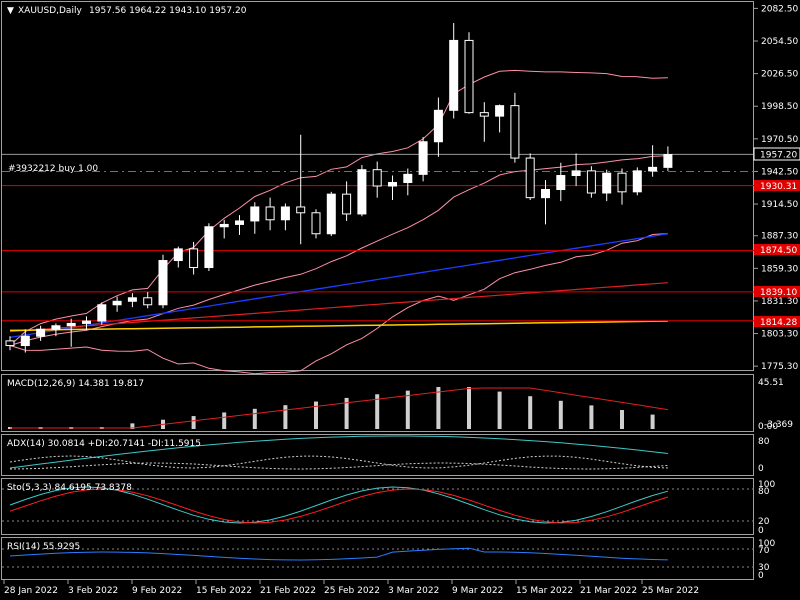  I want to click on rsi-line, so click(338, 554).